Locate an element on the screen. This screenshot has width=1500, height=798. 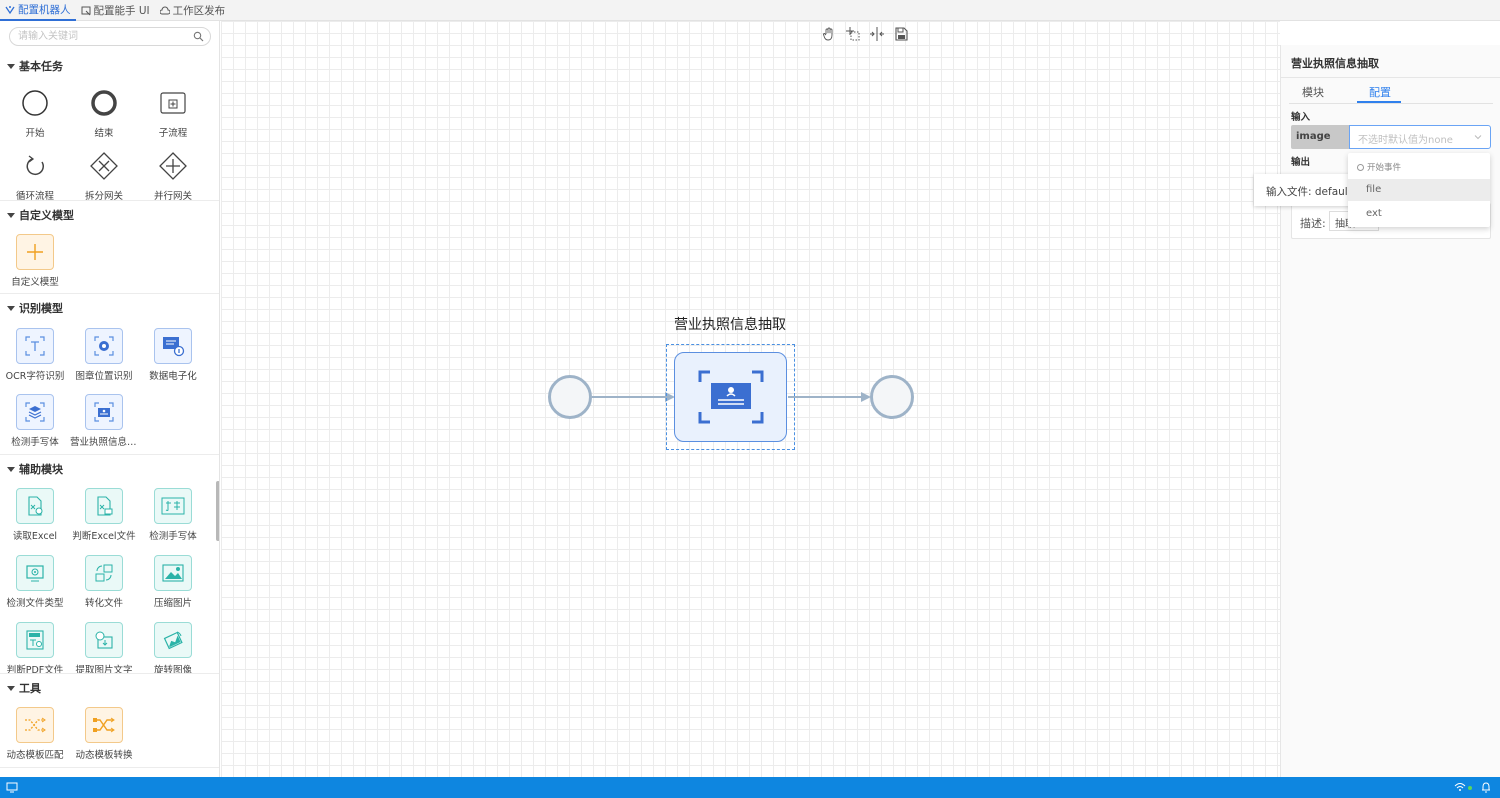
input-section-label: 输入 is located at coordinates (1301, 117).